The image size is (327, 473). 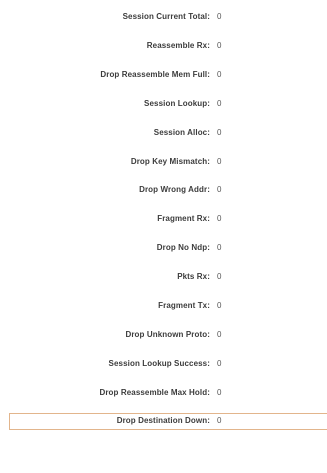 I want to click on stat-row-drop-reassemble-max-hold: Drop Reassemble Max Hold: 0, so click(x=163, y=395).